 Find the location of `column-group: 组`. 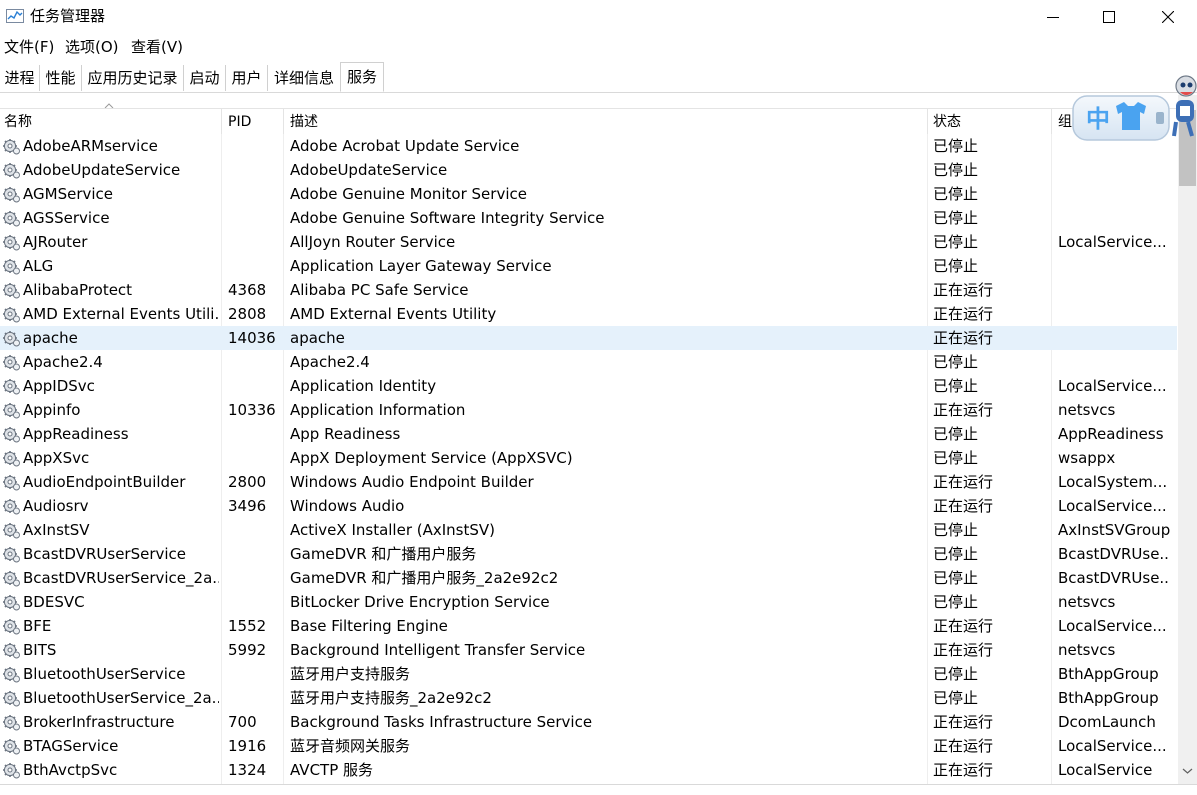

column-group: 组 is located at coordinates (1064, 122).